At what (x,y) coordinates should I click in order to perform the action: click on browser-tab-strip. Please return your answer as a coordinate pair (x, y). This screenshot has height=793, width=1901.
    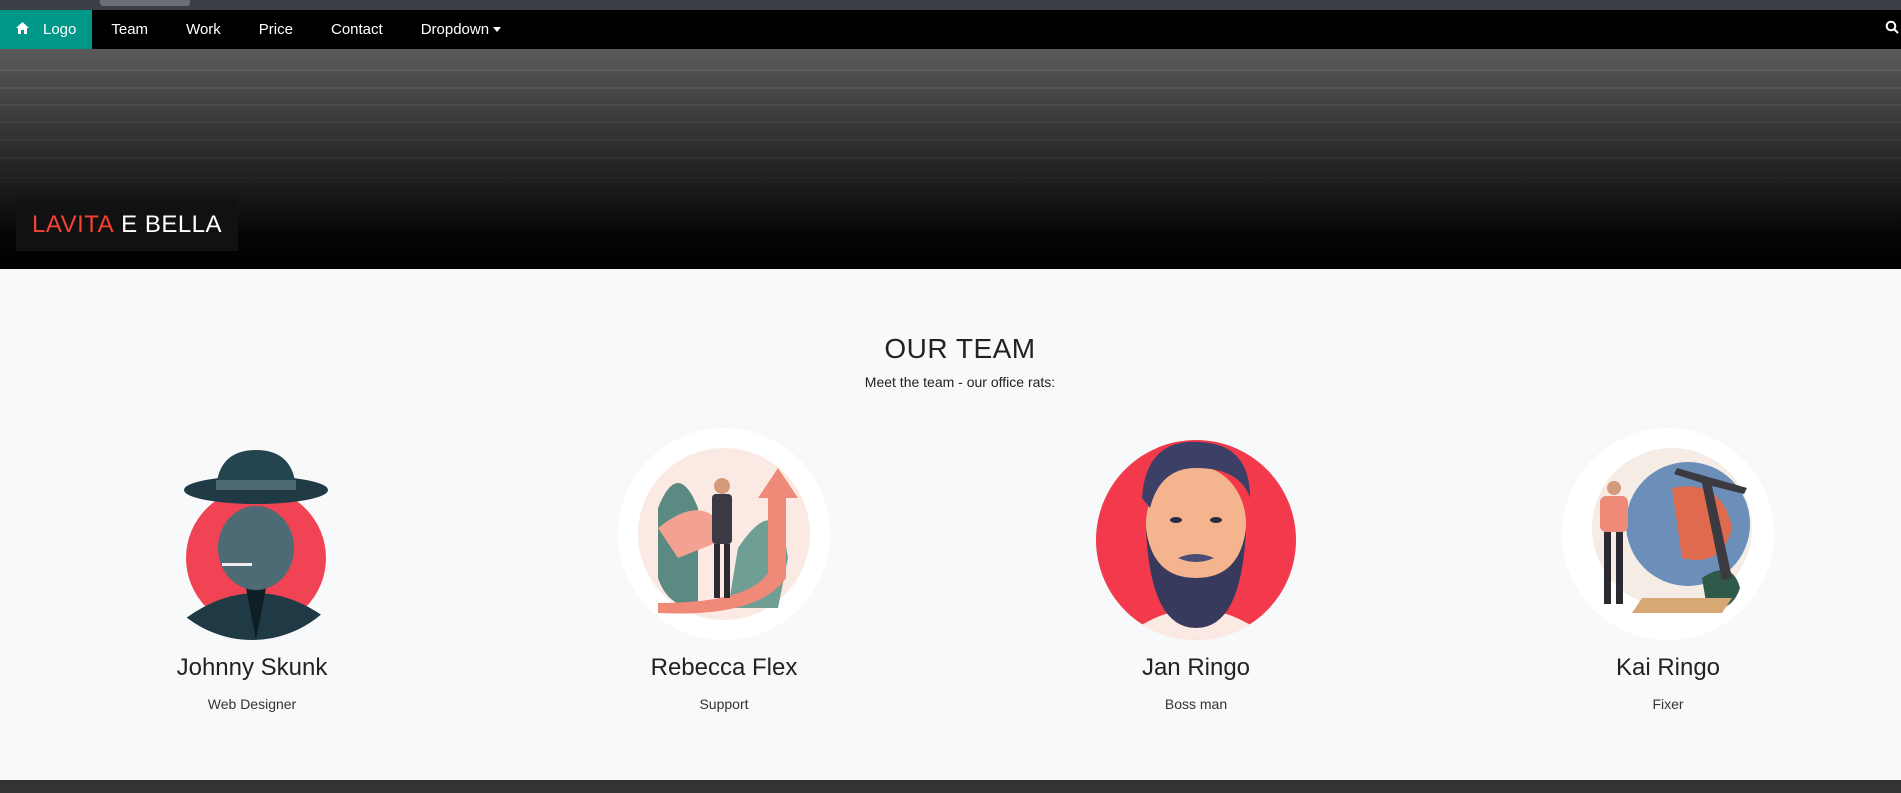
    Looking at the image, I should click on (950, 5).